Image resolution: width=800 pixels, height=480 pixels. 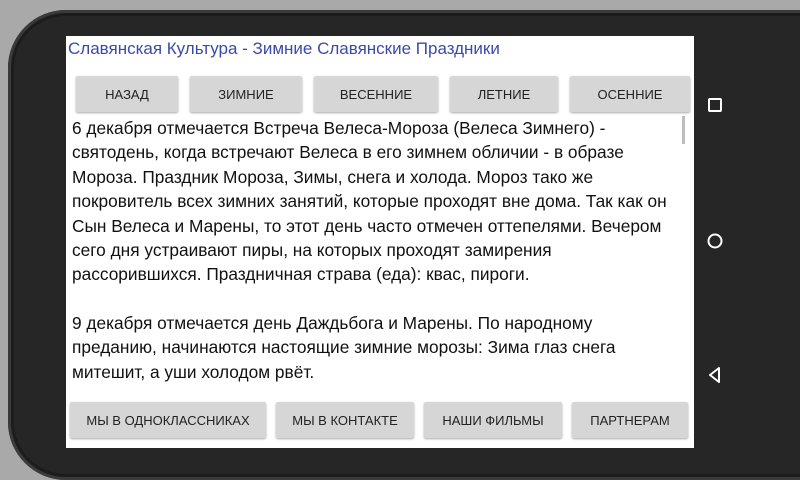 I want to click on odnoklassniki-button: МЫ В ОДНОКЛАССНИКАХ, so click(x=168, y=420).